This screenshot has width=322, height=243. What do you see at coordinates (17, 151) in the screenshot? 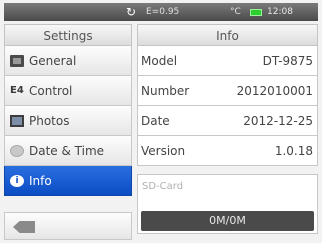
I see `clock-icon` at bounding box center [17, 151].